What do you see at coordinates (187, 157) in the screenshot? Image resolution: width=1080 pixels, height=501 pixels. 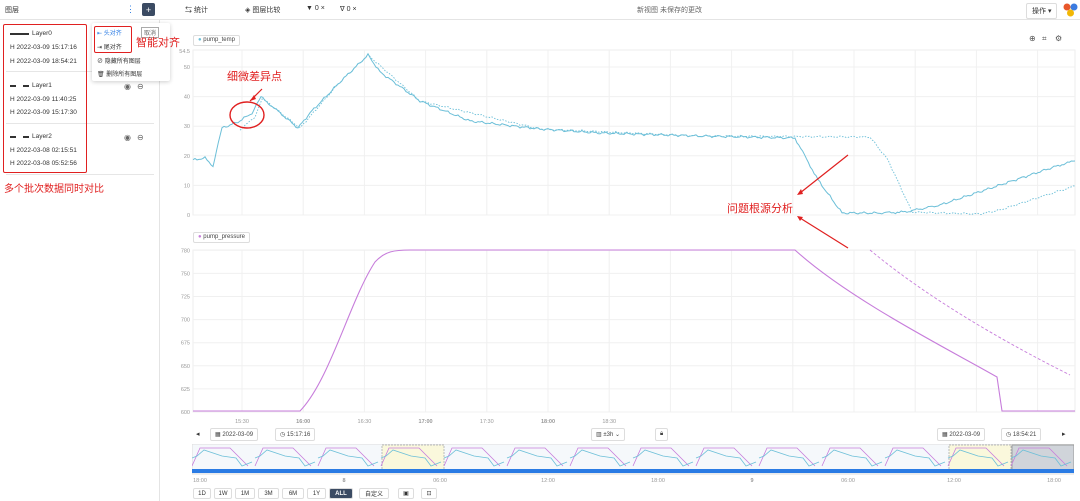 I see `y-tick-label: 20` at bounding box center [187, 157].